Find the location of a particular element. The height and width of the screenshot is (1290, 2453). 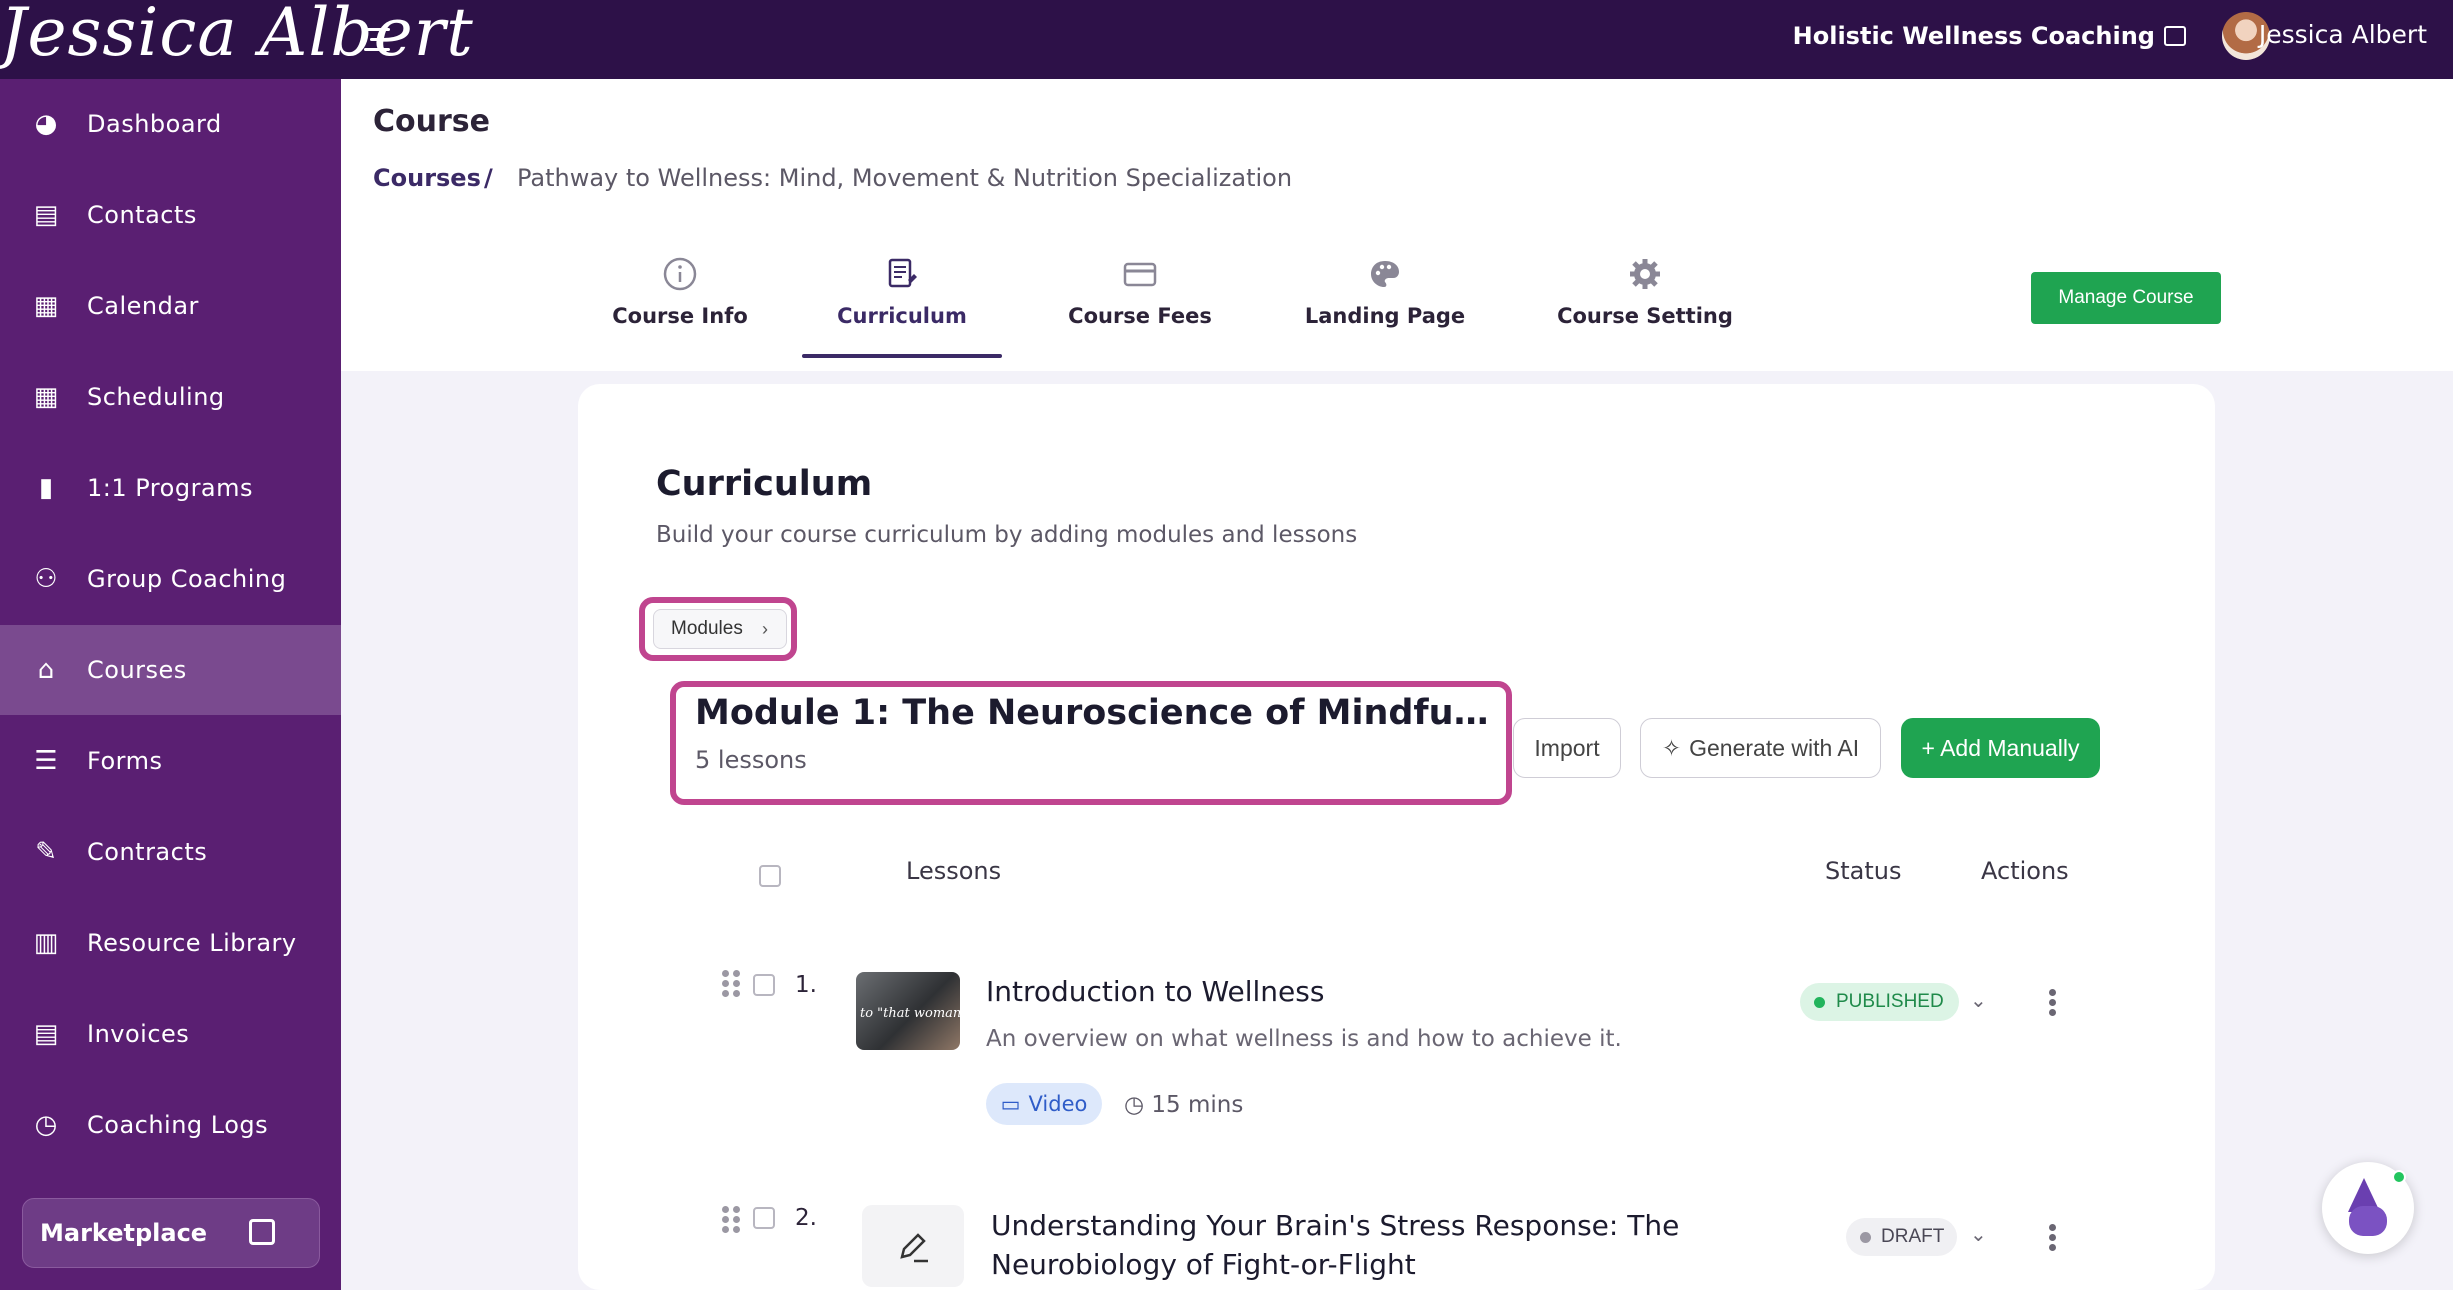

pen-icon is located at coordinates (914, 1248).